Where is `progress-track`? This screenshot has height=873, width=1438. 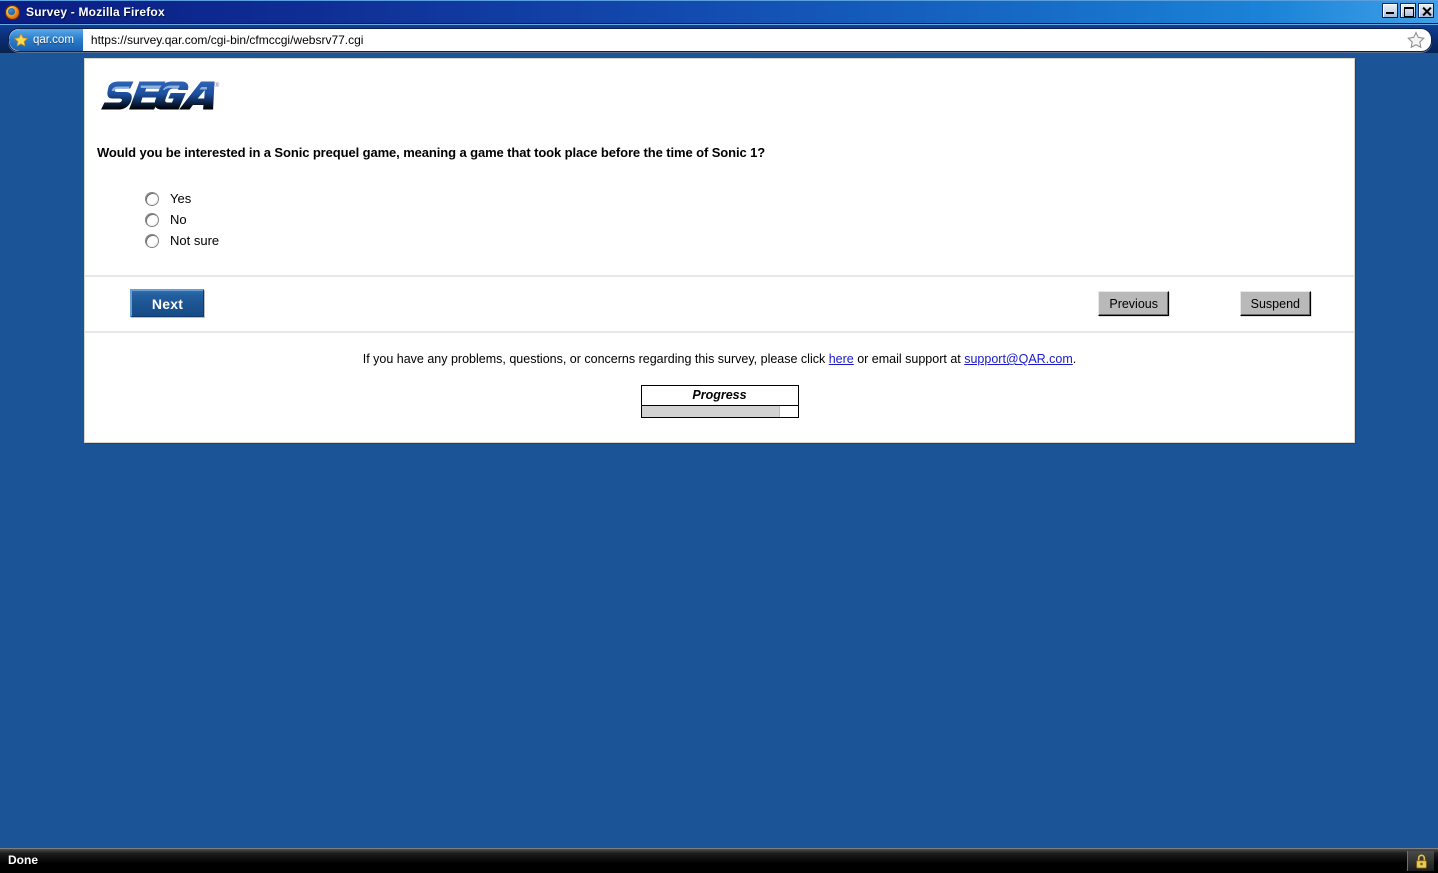 progress-track is located at coordinates (719, 411).